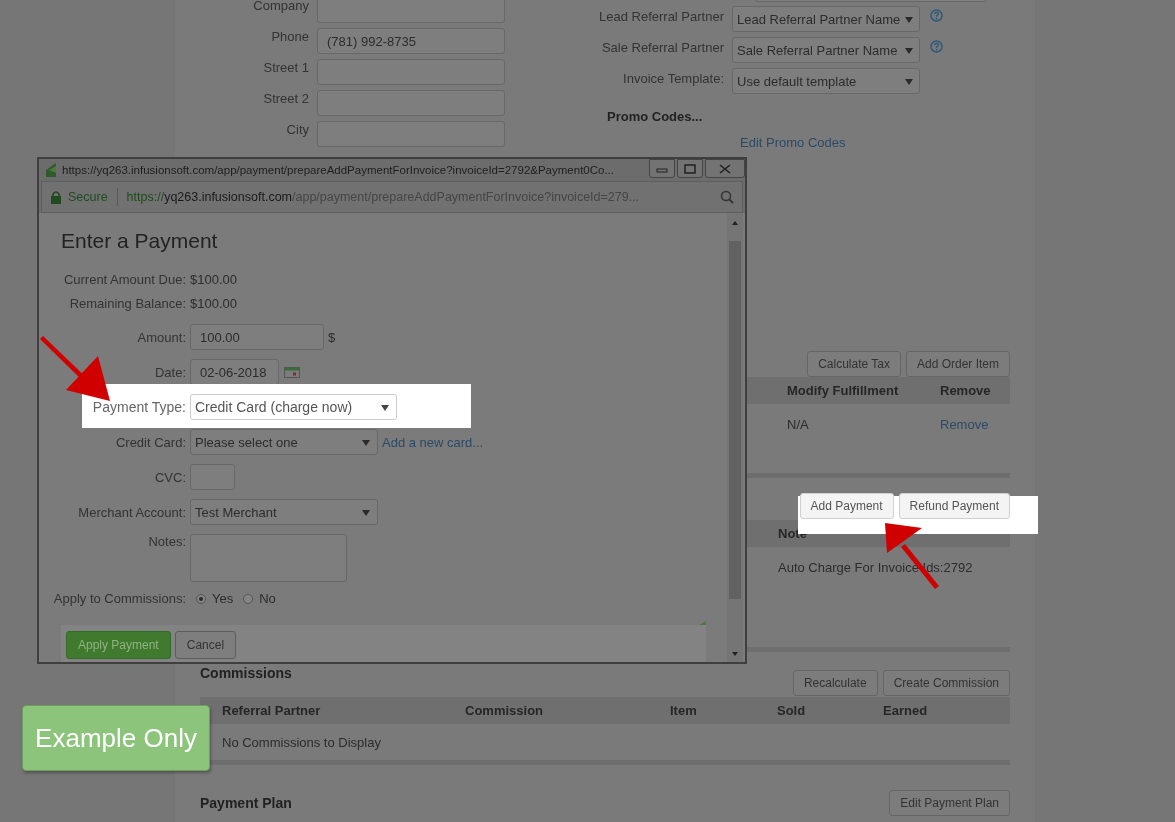 The height and width of the screenshot is (822, 1175). What do you see at coordinates (735, 223) in the screenshot?
I see `scroll-up-icon` at bounding box center [735, 223].